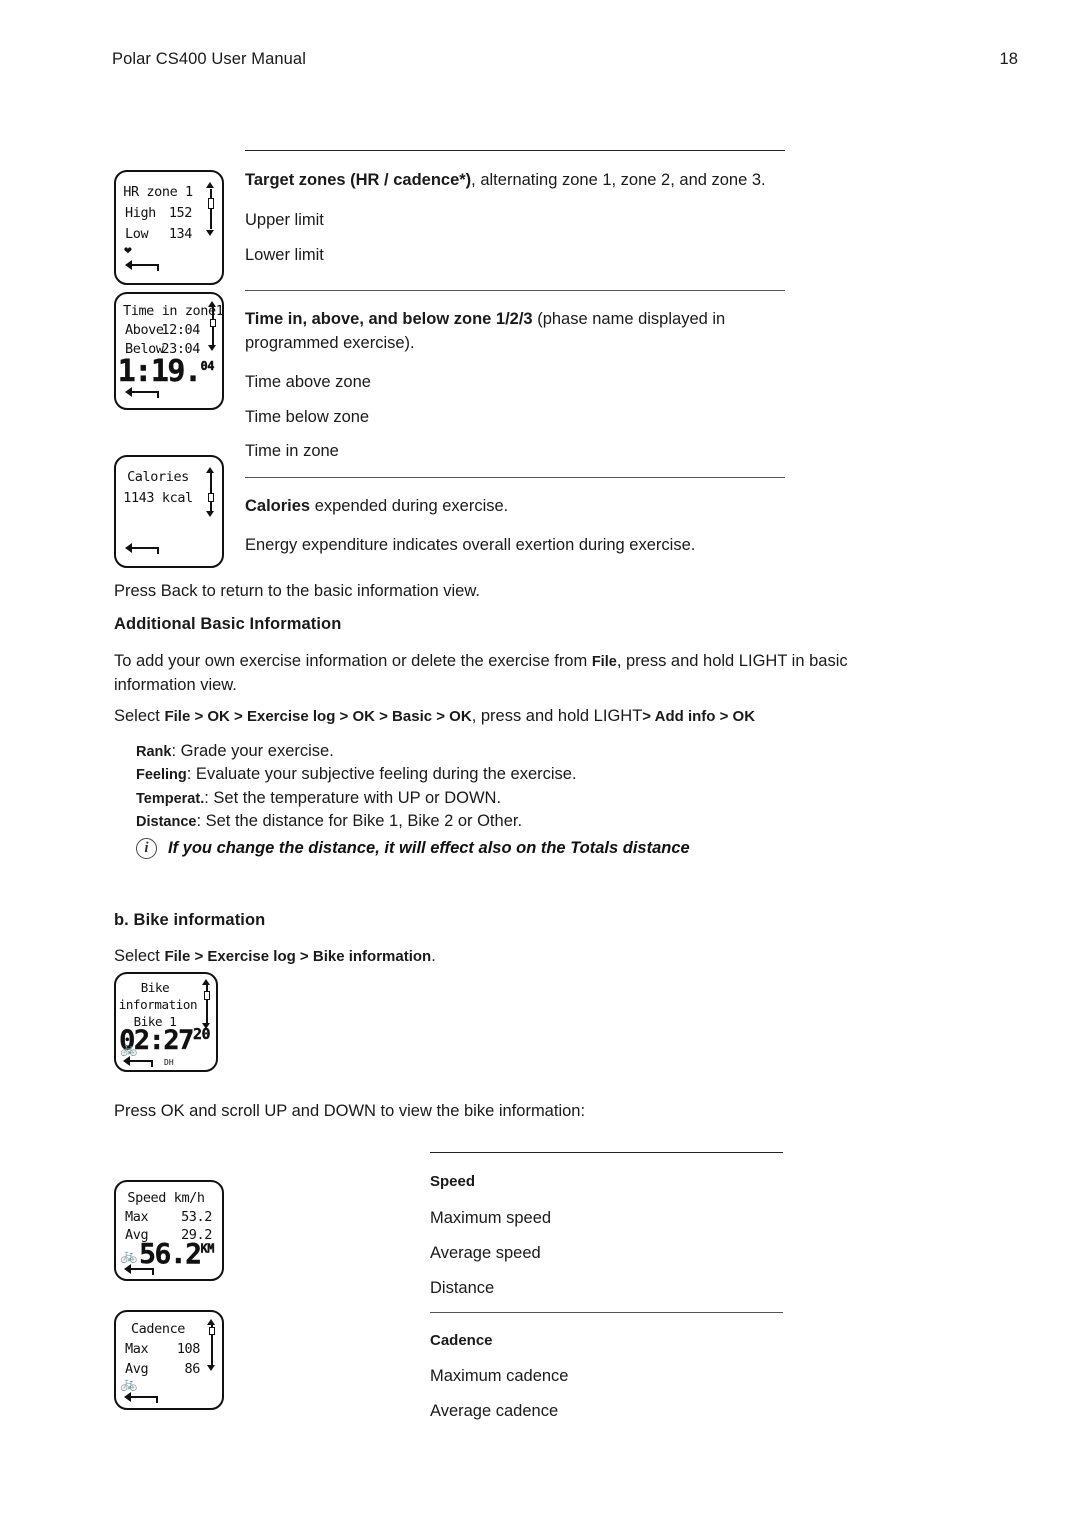  What do you see at coordinates (137, 1349) in the screenshot?
I see `lcd-cadence-max-label: Max` at bounding box center [137, 1349].